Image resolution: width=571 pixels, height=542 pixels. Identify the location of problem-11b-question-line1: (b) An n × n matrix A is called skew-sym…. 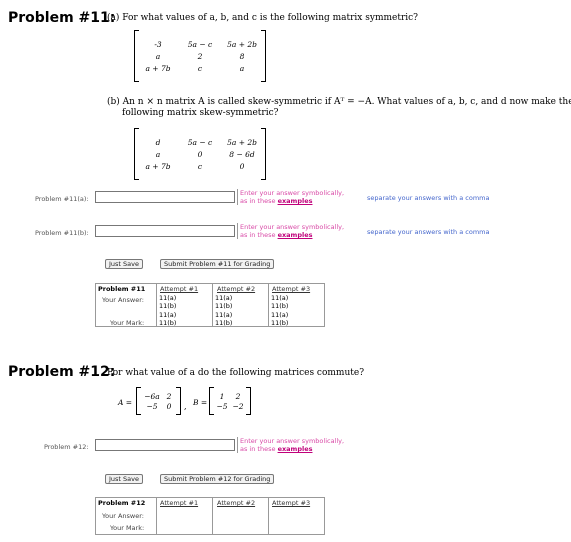
(339, 102).